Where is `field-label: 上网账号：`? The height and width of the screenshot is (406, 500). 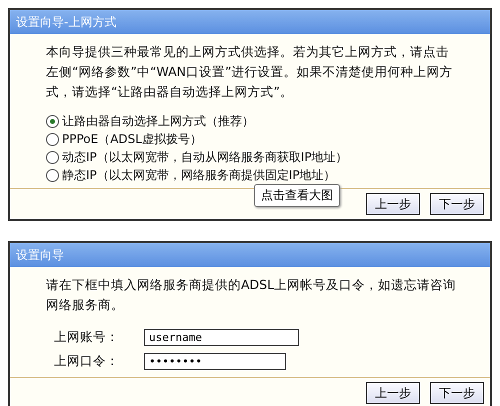
field-label: 上网账号： is located at coordinates (87, 337).